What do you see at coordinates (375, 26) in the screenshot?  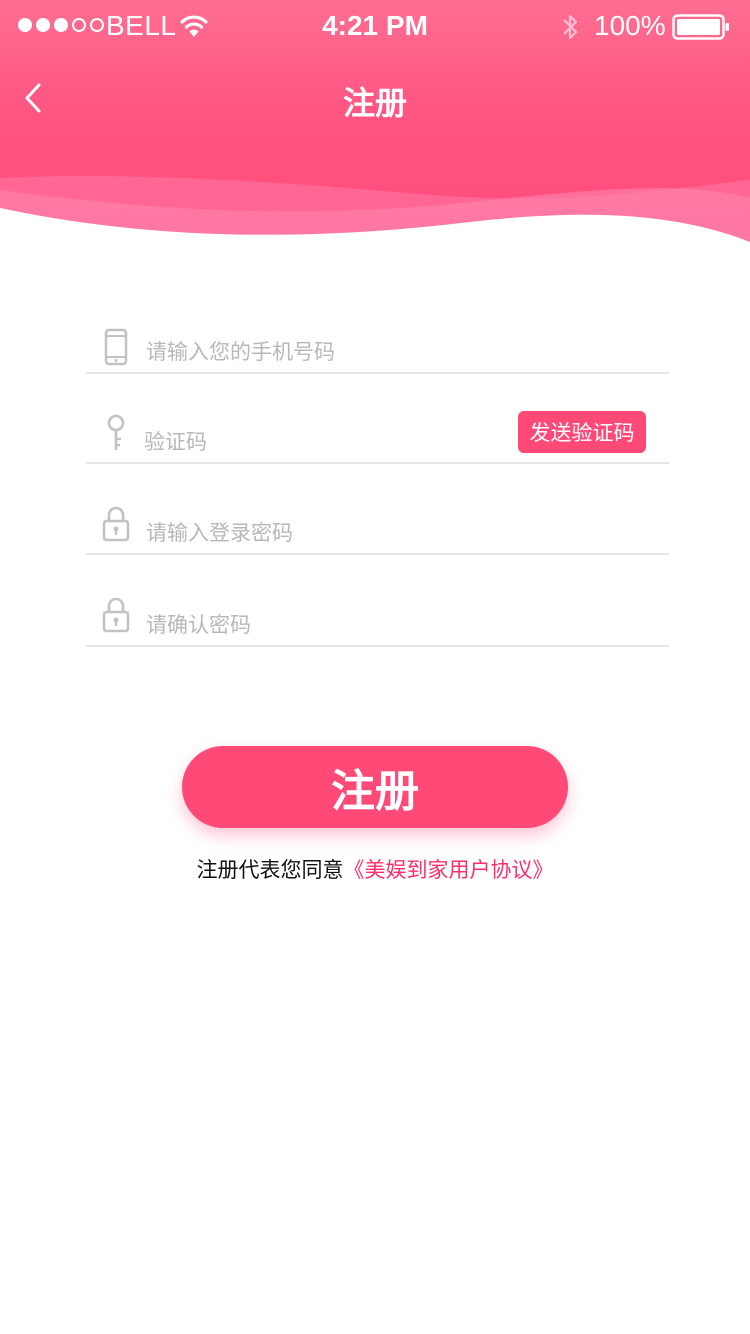 I see `status-bar: BELL 4:21 PM 100%` at bounding box center [375, 26].